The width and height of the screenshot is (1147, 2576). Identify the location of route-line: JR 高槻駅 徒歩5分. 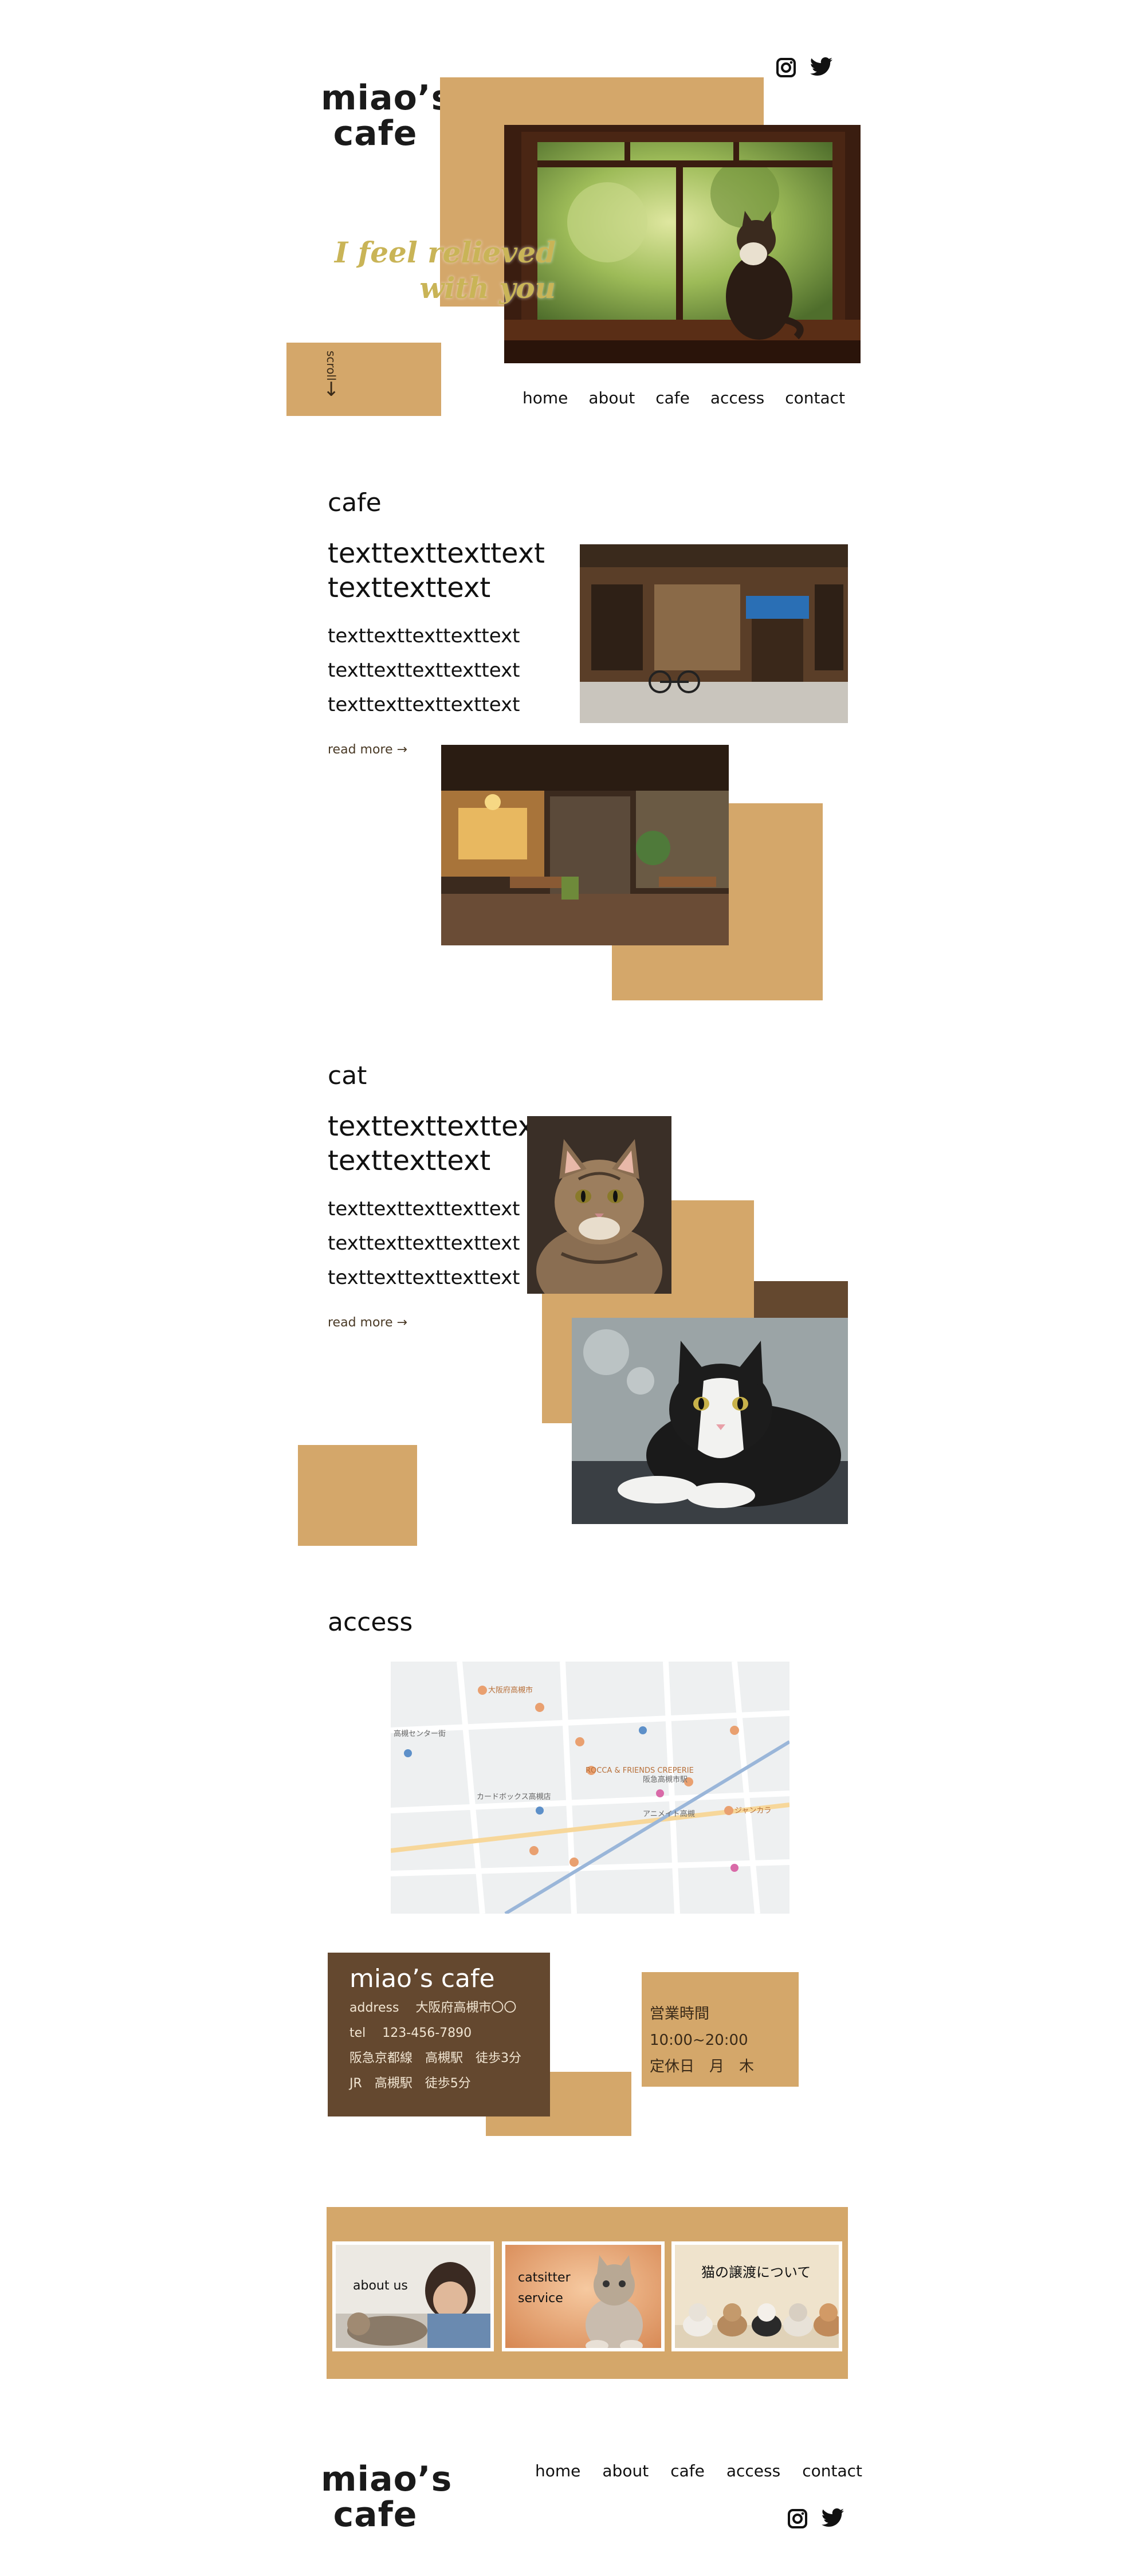
(410, 2084).